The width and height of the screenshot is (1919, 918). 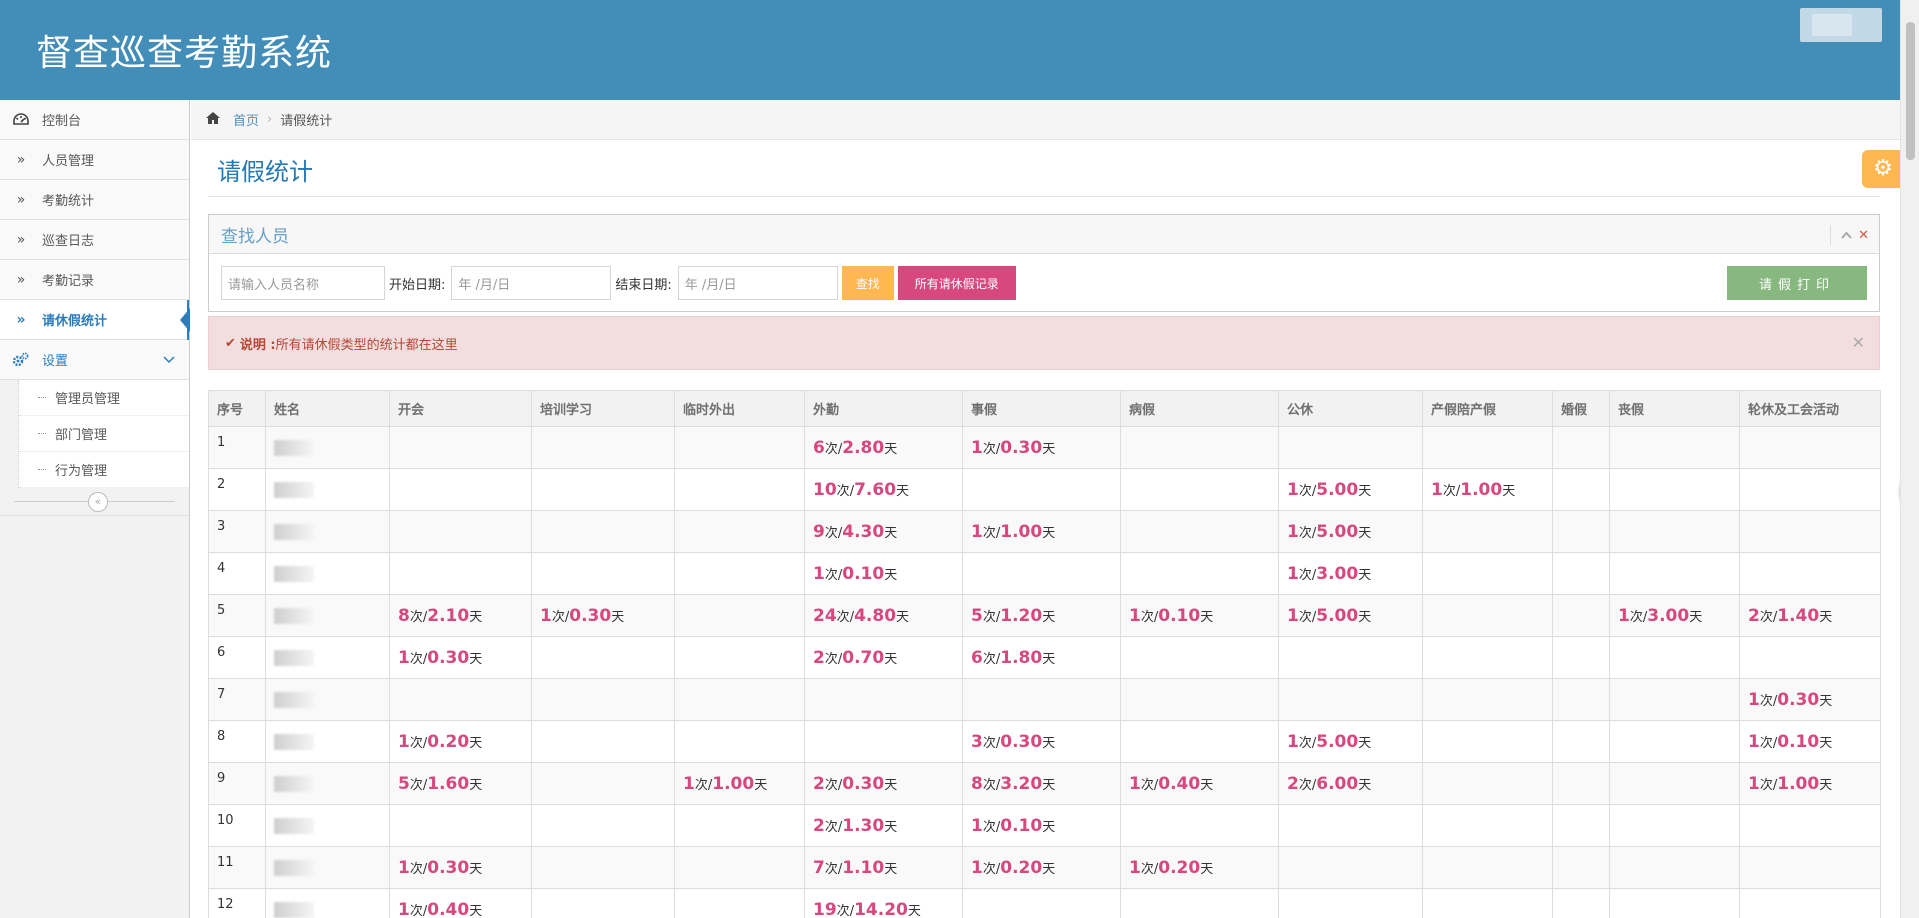 What do you see at coordinates (184, 50) in the screenshot?
I see `app-title: 督查巡查考勤系统` at bounding box center [184, 50].